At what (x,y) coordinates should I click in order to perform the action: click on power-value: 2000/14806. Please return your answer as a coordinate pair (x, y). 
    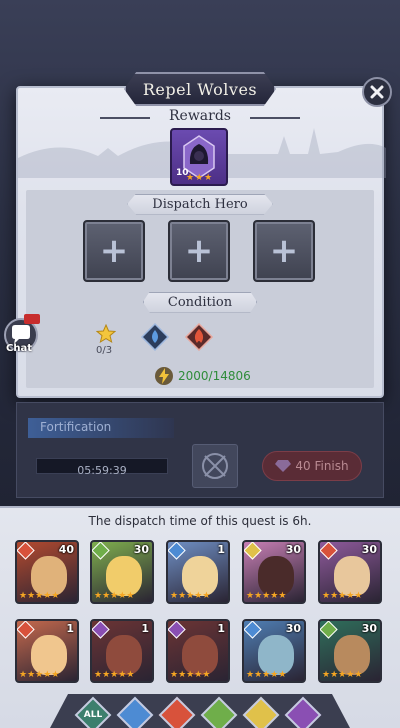
    Looking at the image, I should click on (214, 376).